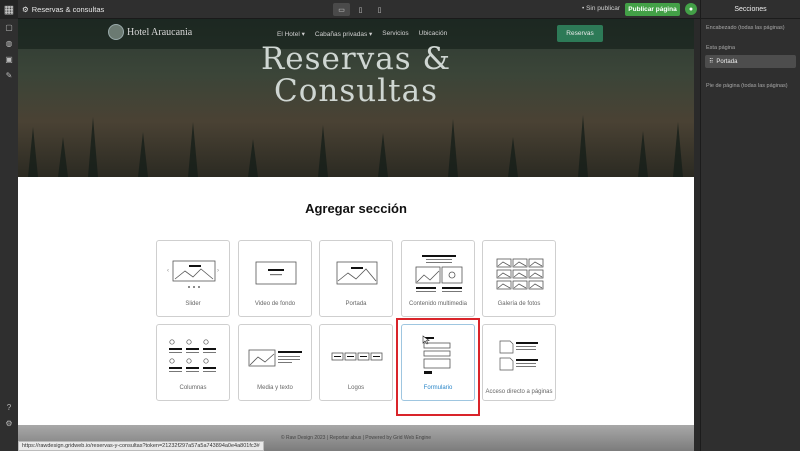  I want to click on logo-text: Hotel Araucania, so click(160, 32).